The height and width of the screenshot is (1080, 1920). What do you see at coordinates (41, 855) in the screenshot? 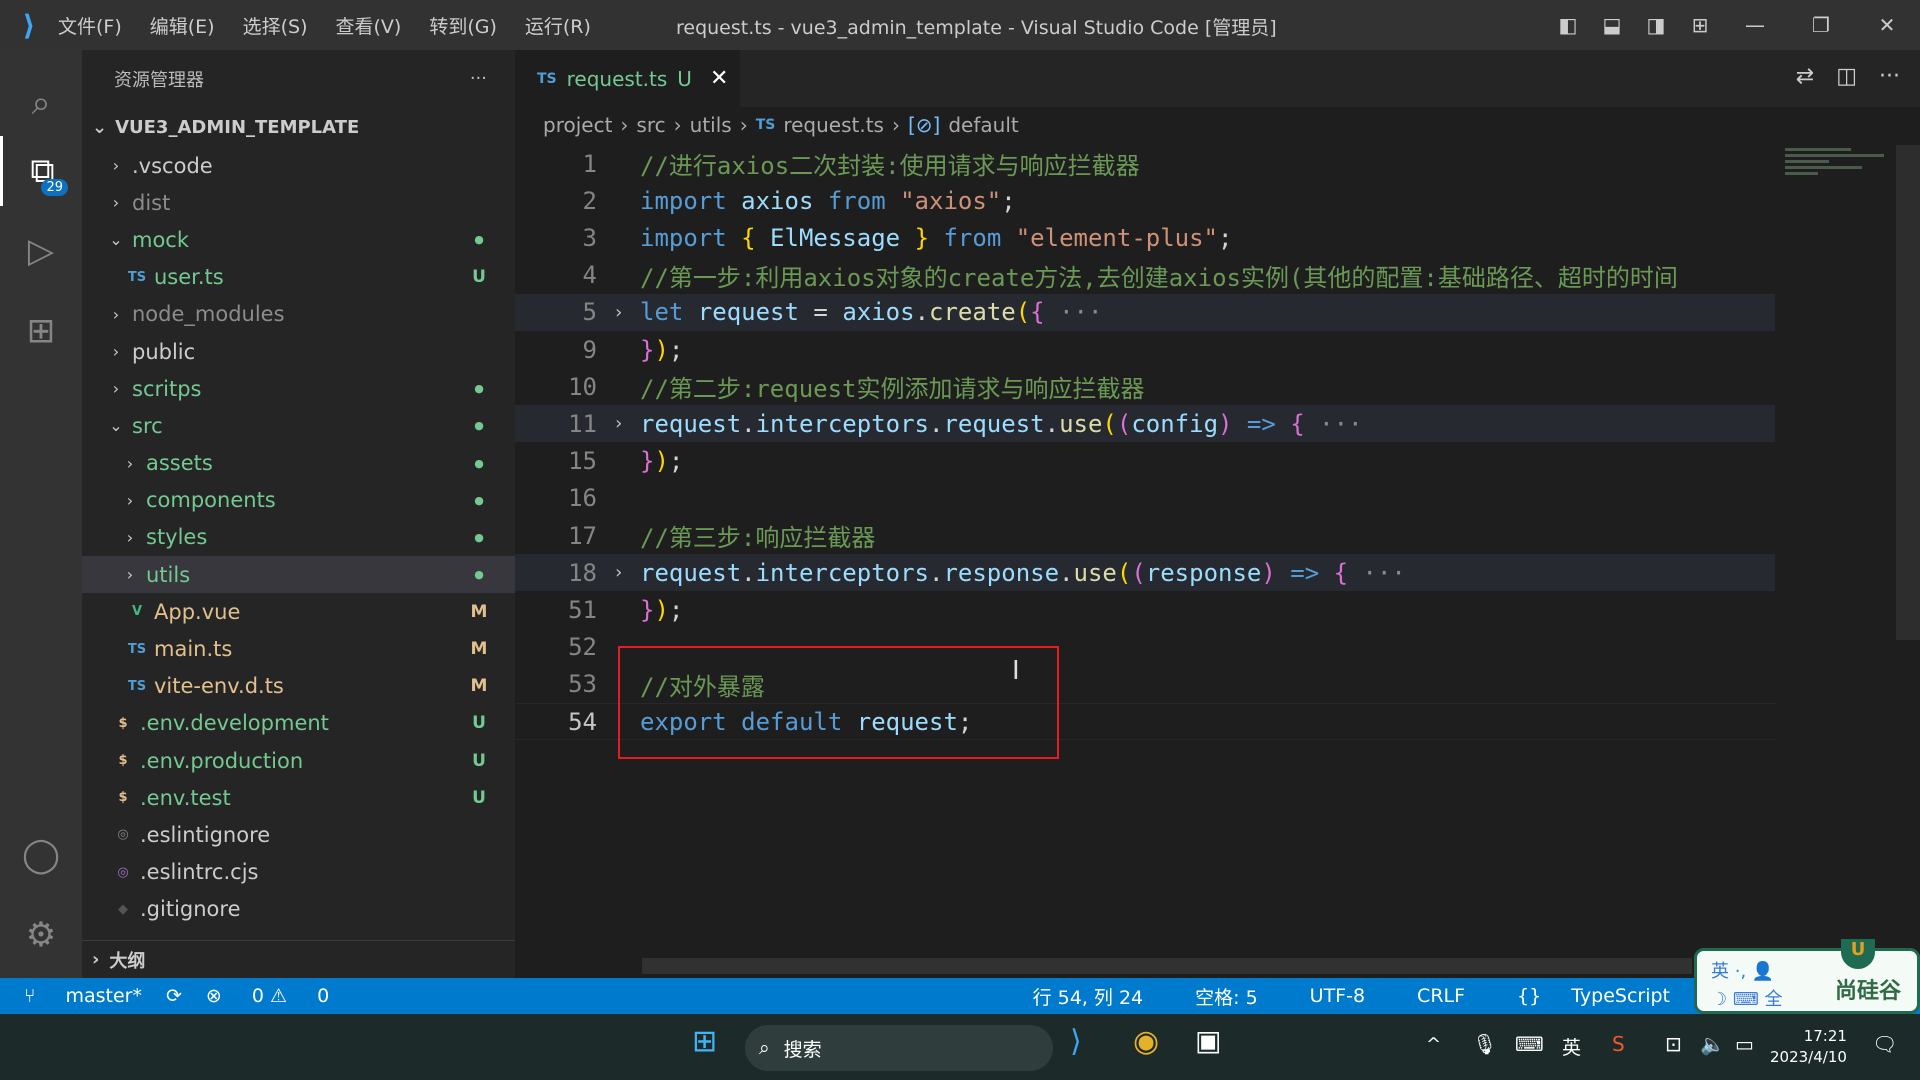
I see `account-icon: ◯` at bounding box center [41, 855].